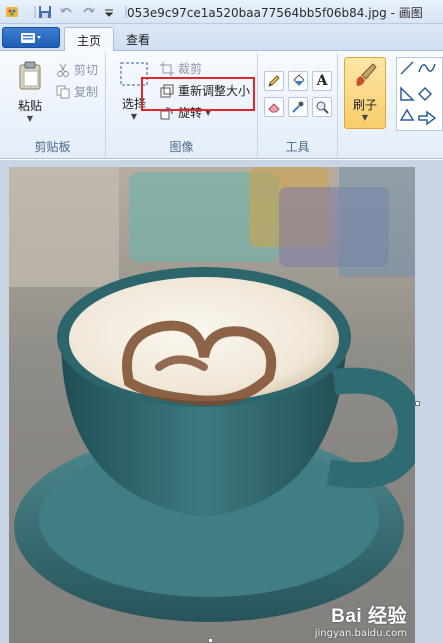  I want to click on quick-access-dropdown-icon, so click(109, 12).